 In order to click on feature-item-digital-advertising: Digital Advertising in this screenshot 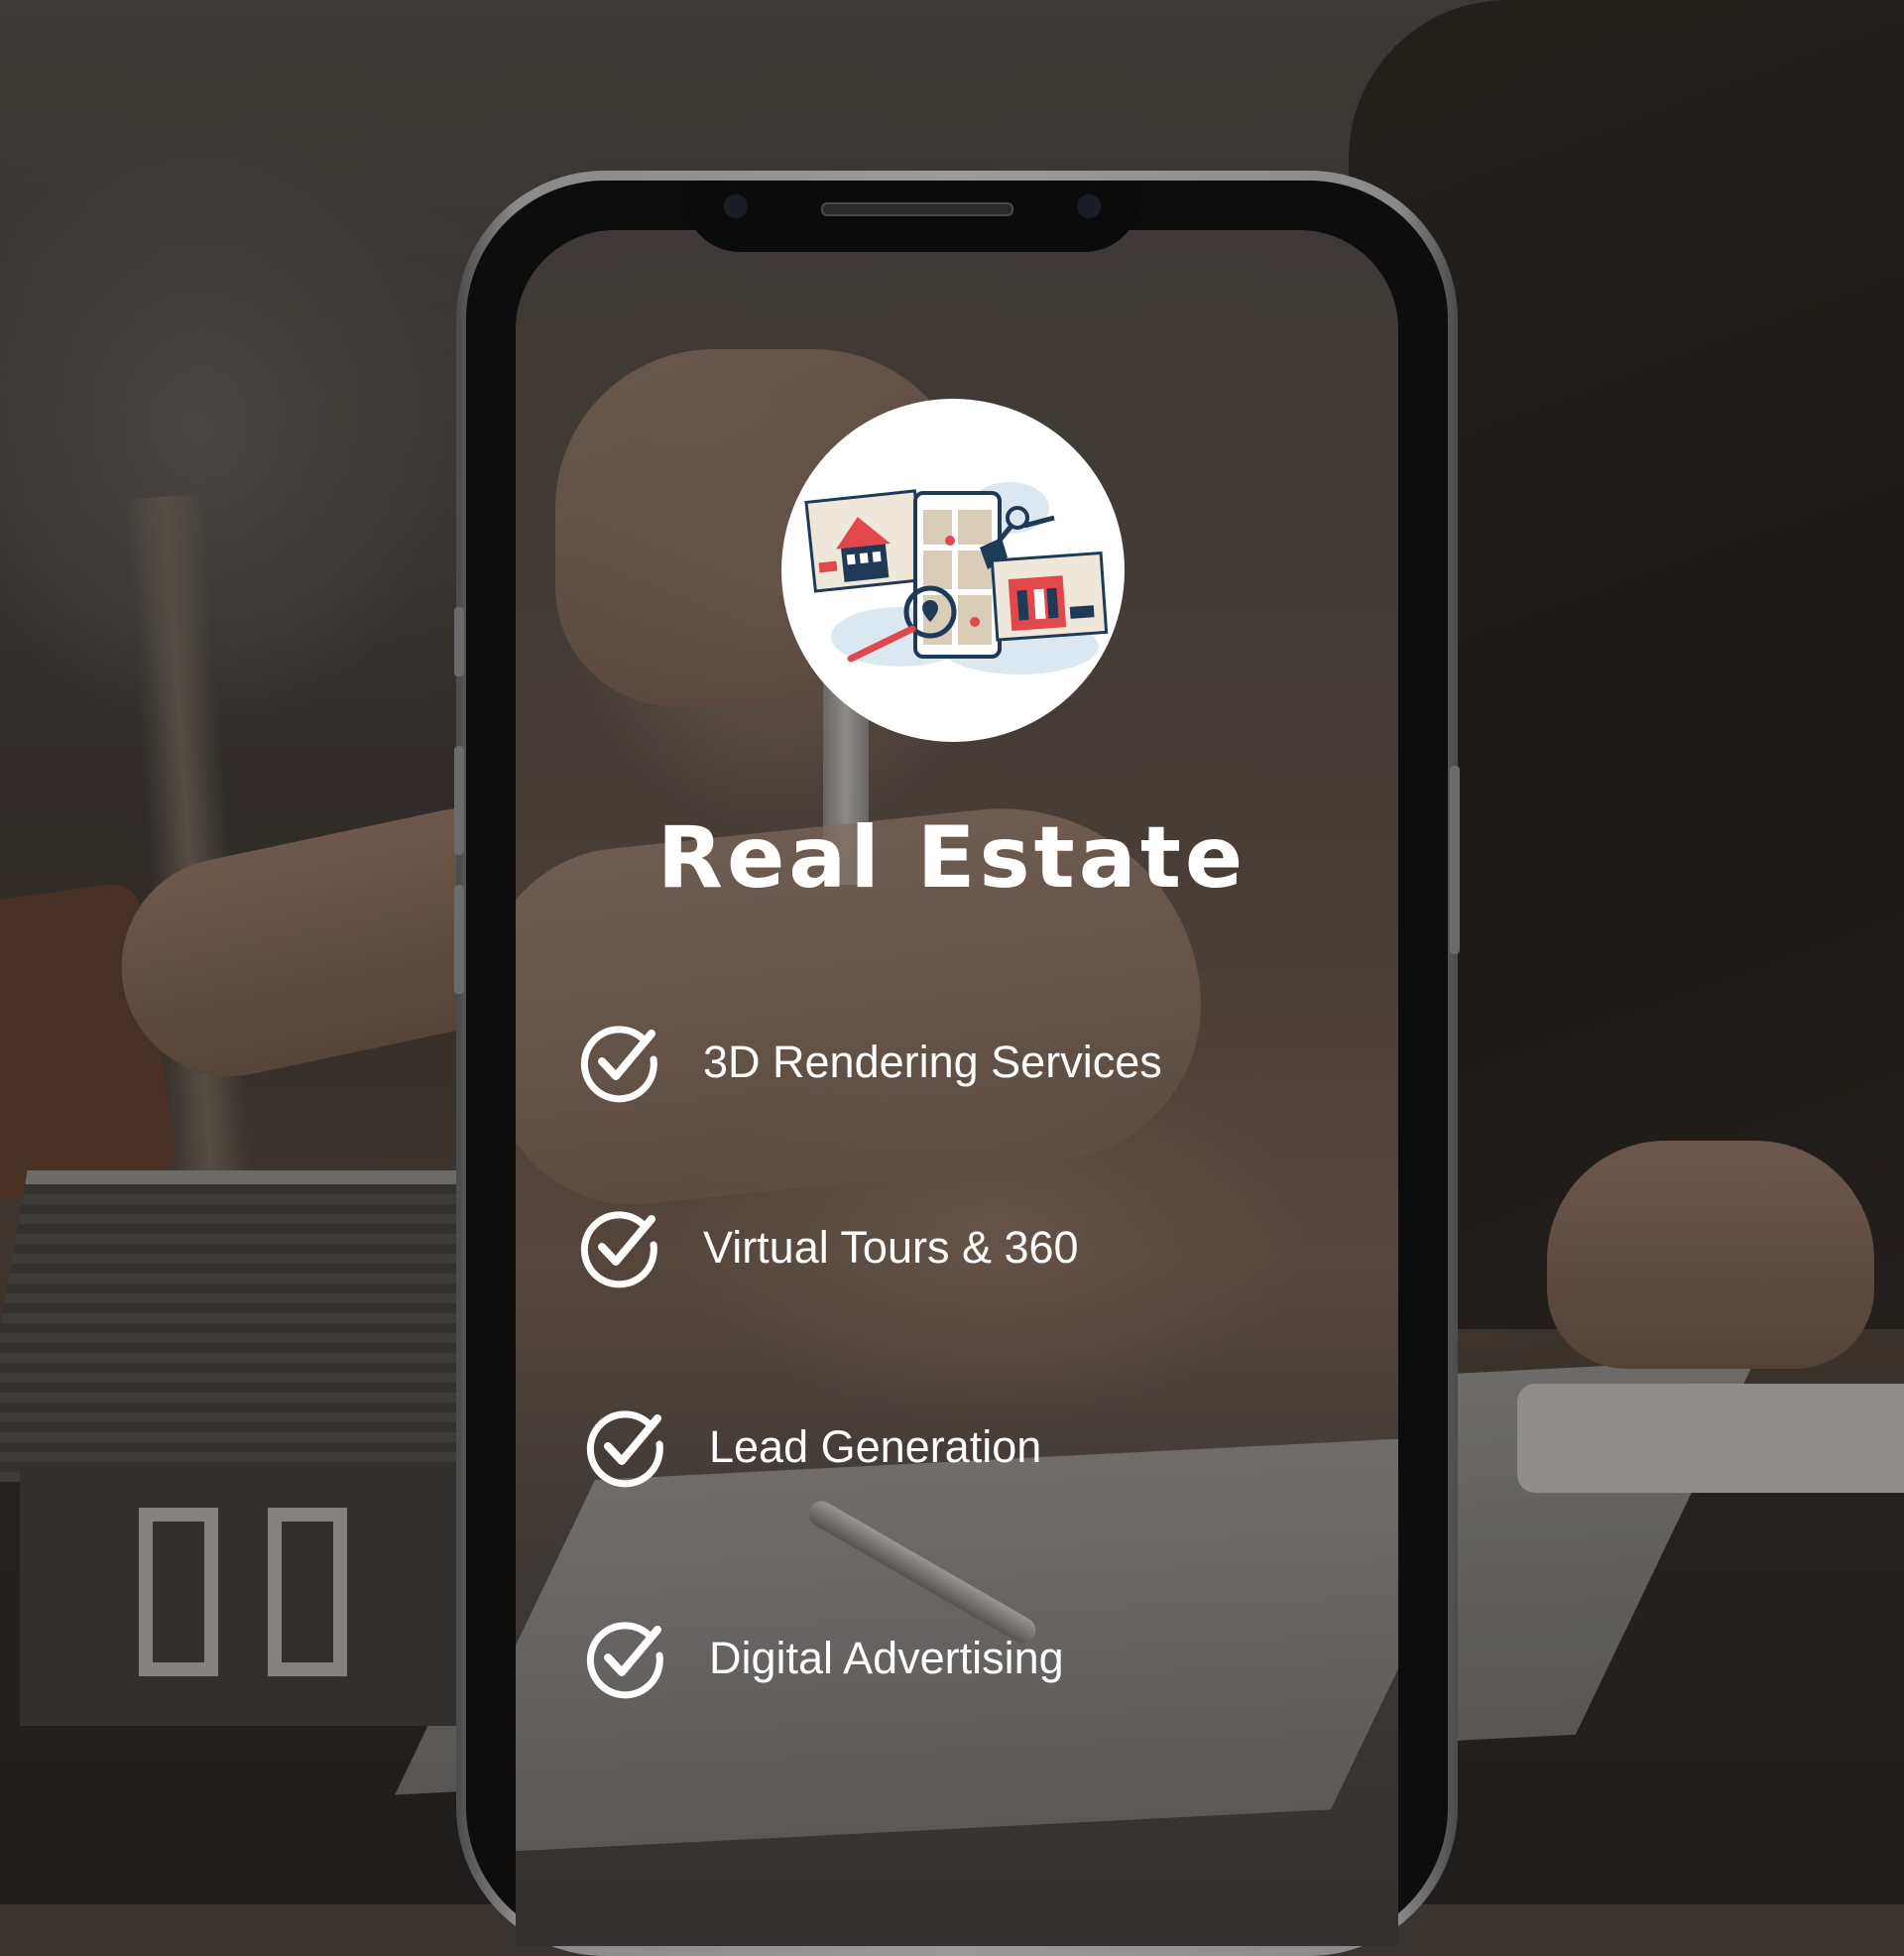, I will do `click(824, 1658)`.